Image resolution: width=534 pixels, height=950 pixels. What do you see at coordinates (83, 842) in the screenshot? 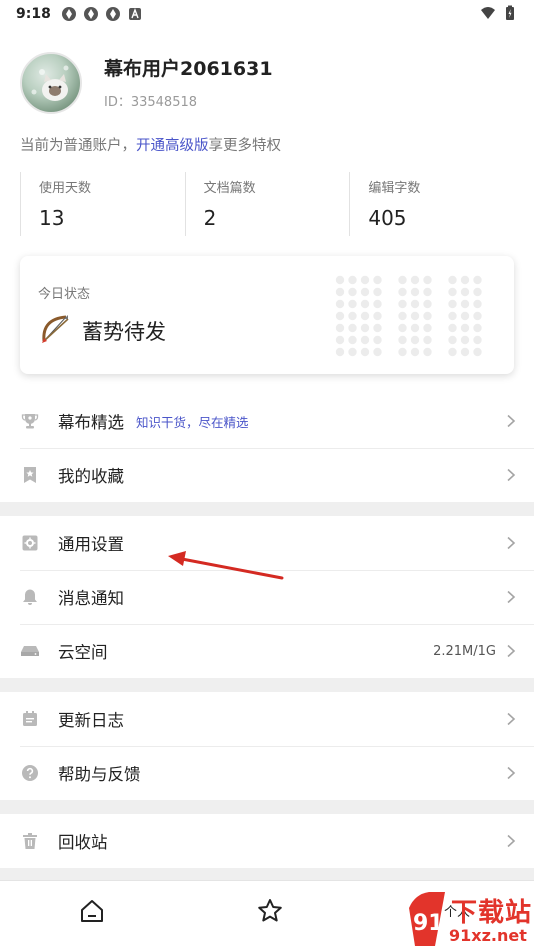
I see `menu-label: 回收站` at bounding box center [83, 842].